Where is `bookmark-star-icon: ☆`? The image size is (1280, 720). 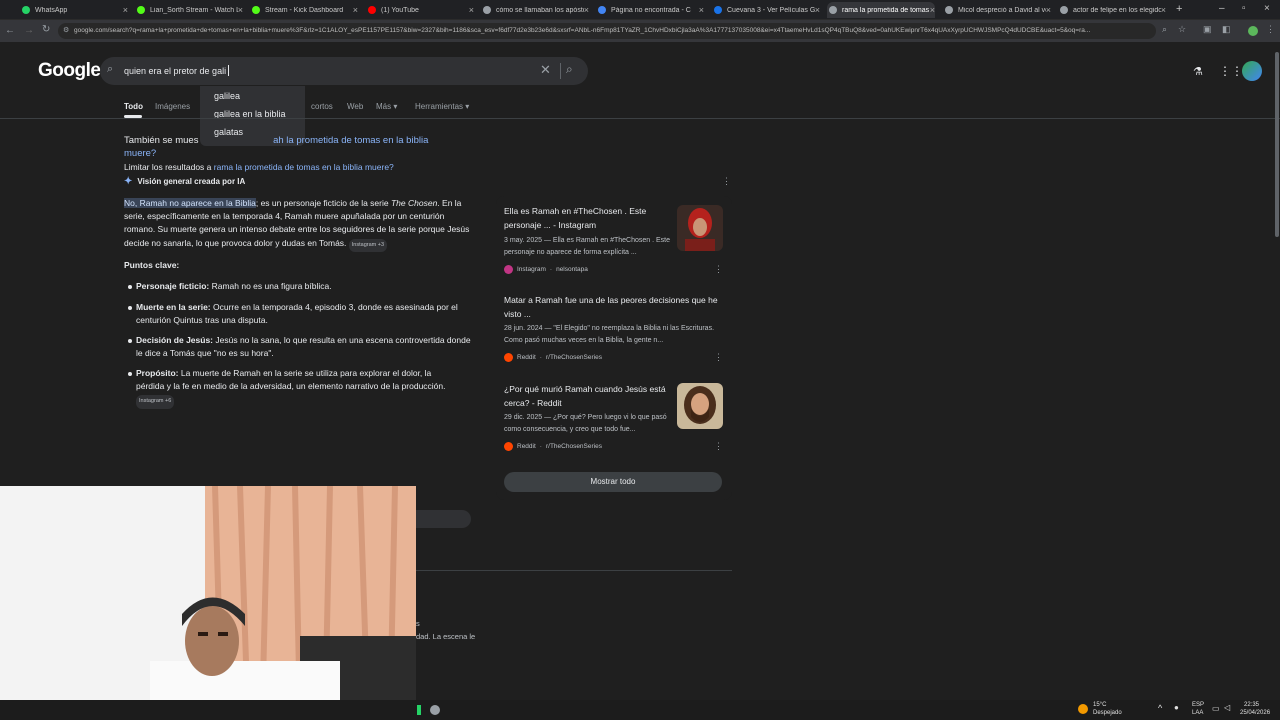 bookmark-star-icon: ☆ is located at coordinates (1182, 29).